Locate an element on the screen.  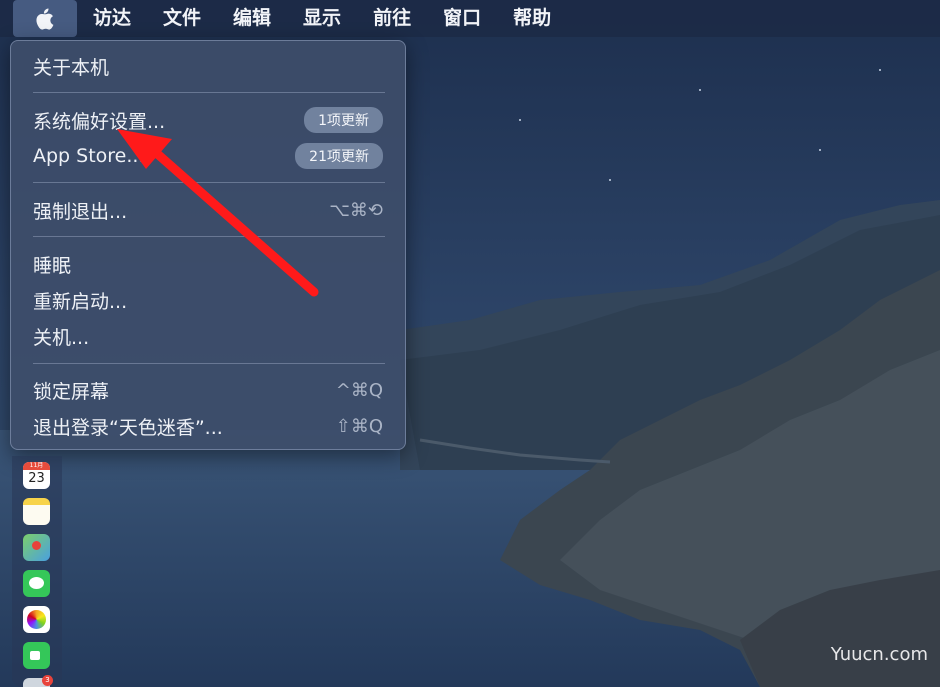
watermark: Yuucn.com is located at coordinates (879, 654).